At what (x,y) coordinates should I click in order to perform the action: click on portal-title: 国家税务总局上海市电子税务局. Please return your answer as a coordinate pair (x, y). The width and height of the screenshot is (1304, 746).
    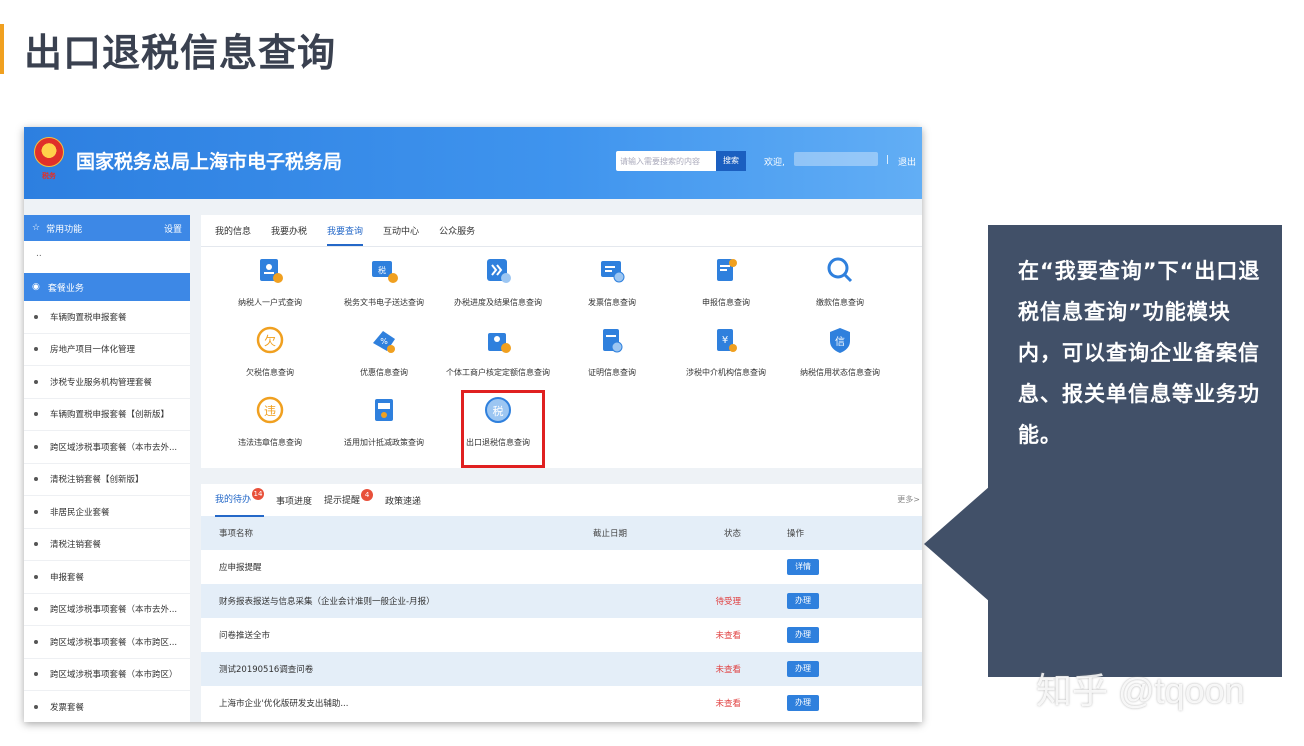
    Looking at the image, I should click on (209, 162).